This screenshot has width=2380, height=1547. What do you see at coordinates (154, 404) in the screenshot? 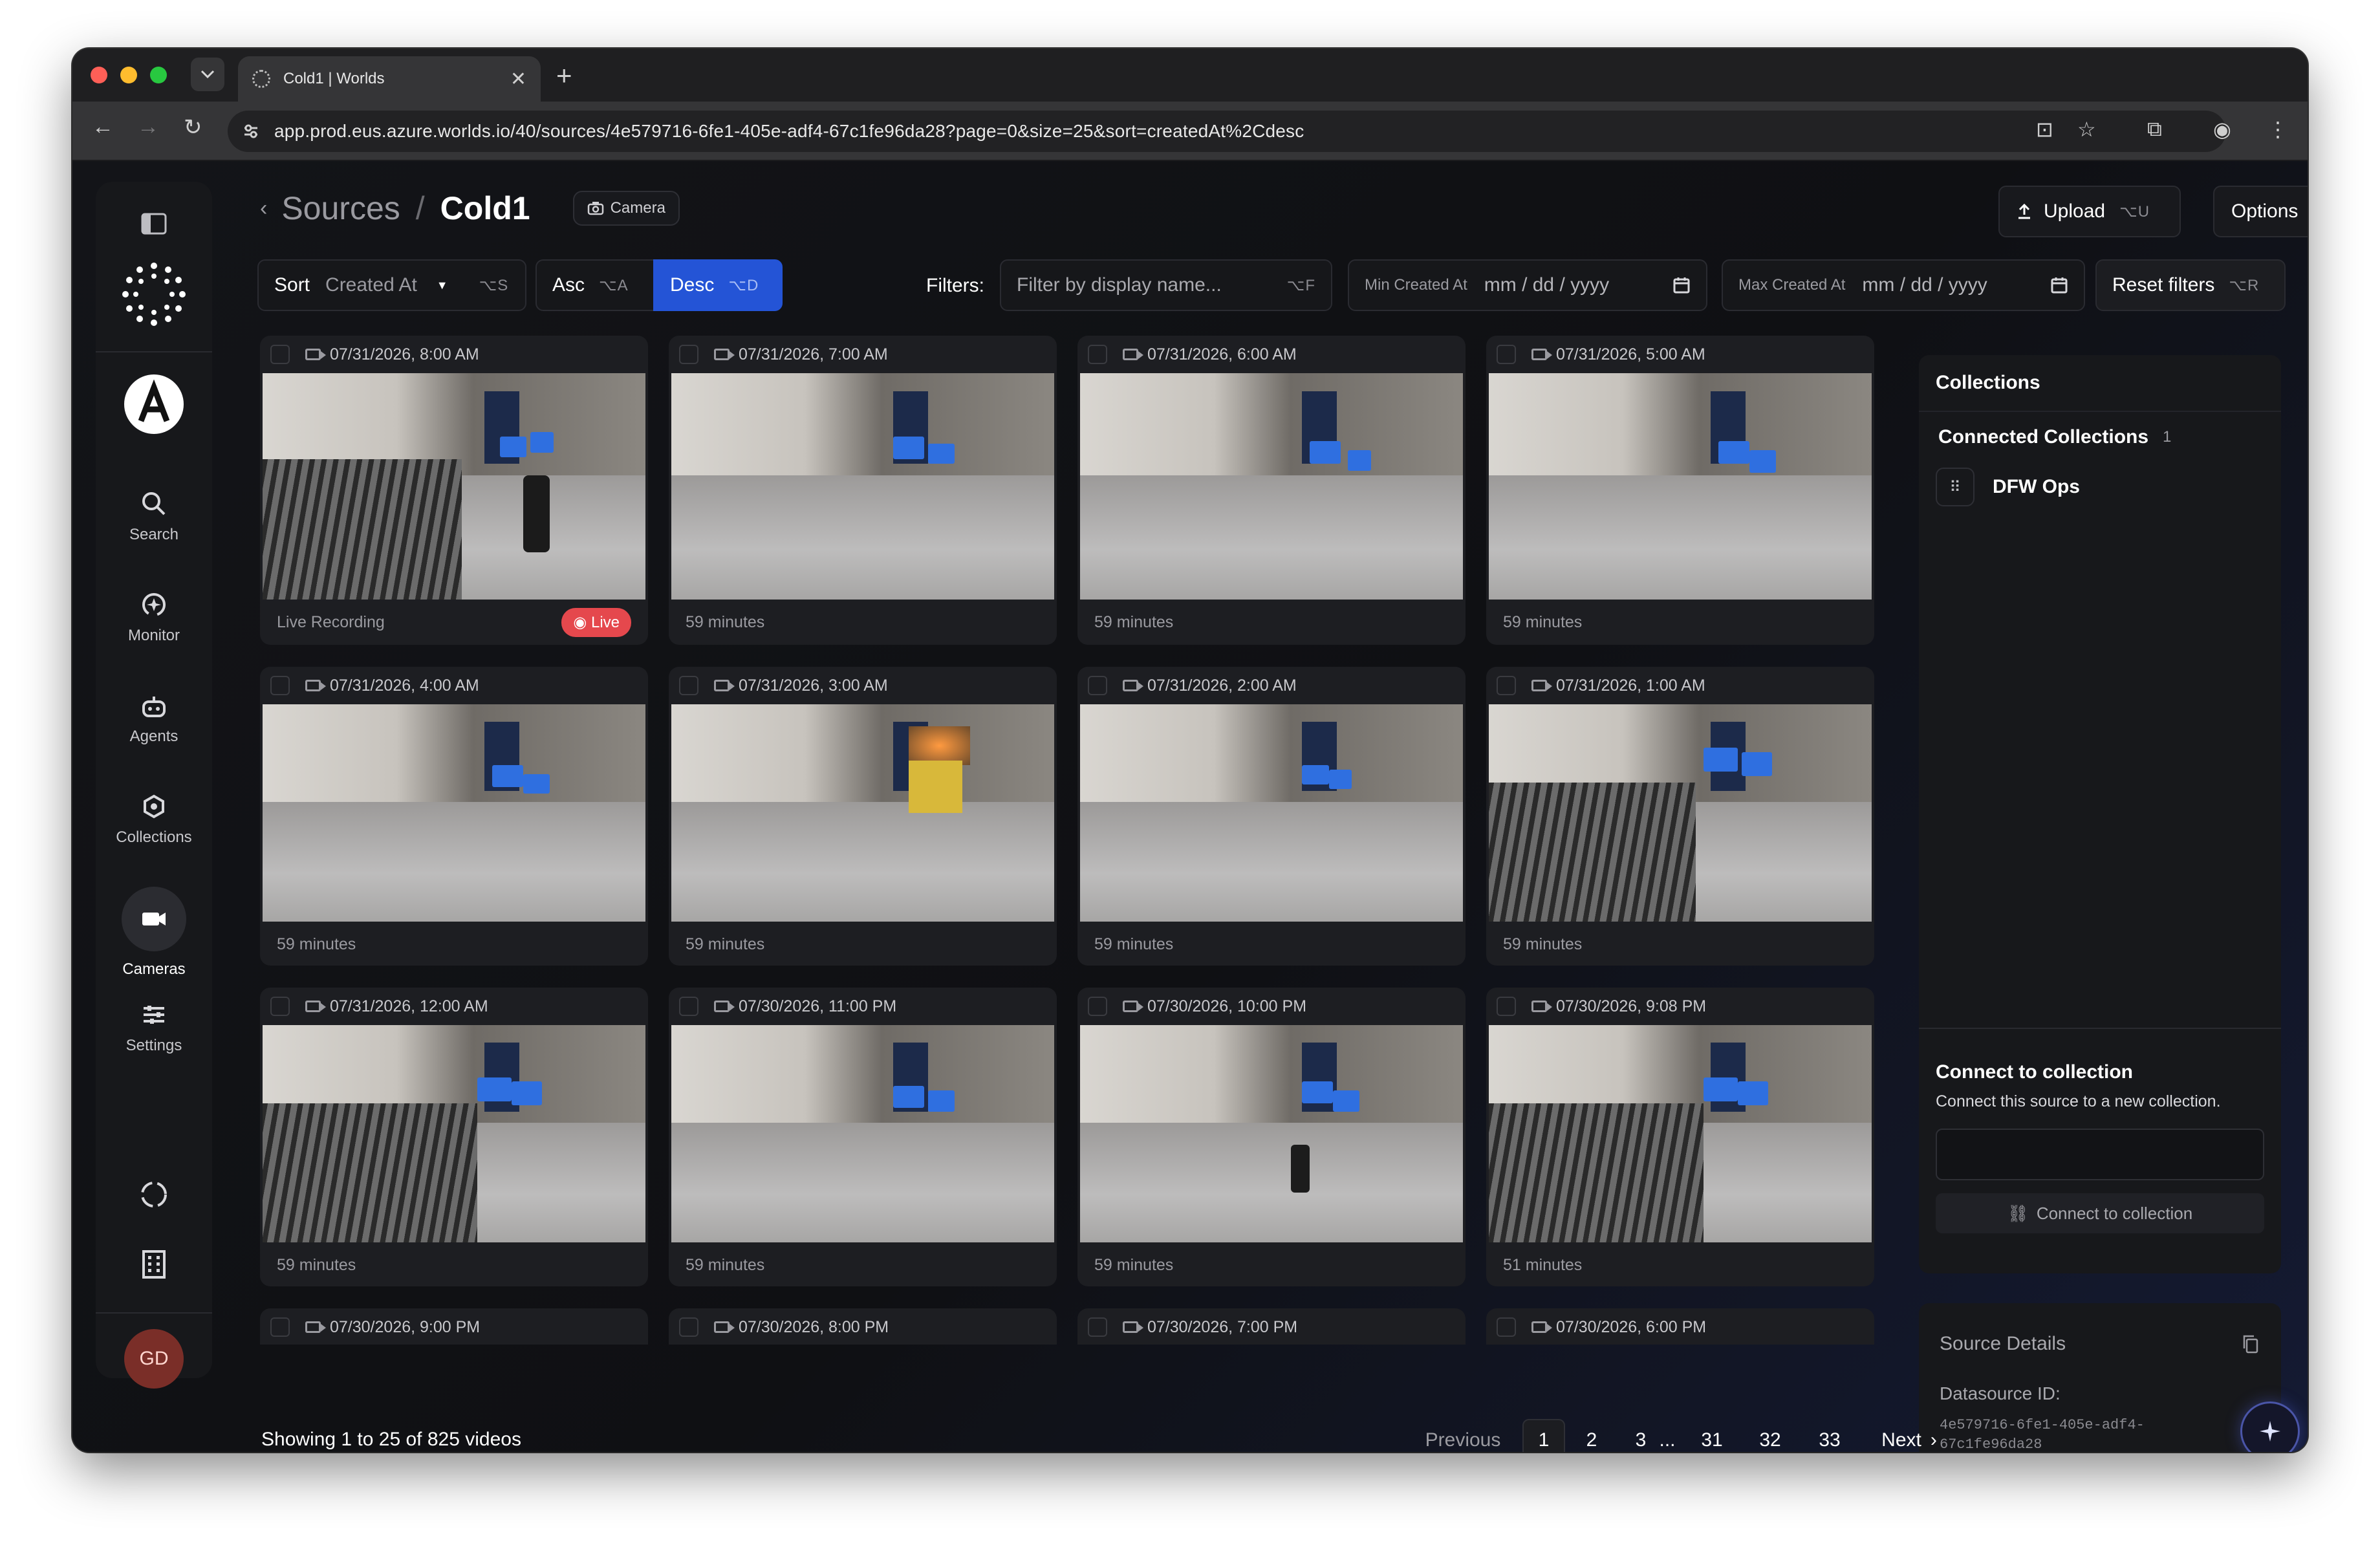
I see `org-avatar-icon` at bounding box center [154, 404].